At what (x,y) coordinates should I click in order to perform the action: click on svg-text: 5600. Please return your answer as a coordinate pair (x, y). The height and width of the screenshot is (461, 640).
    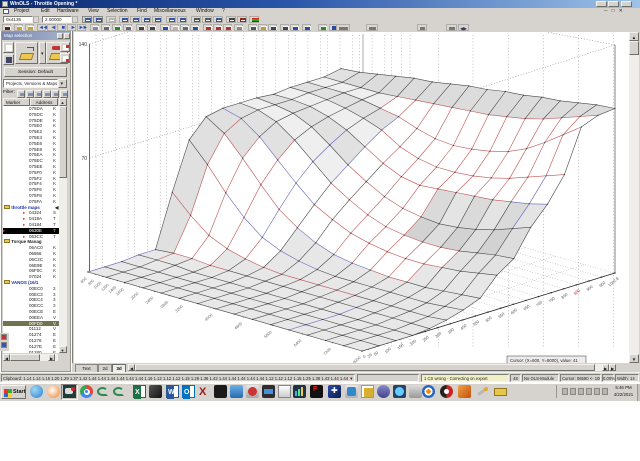
    Looking at the image, I should click on (268, 334).